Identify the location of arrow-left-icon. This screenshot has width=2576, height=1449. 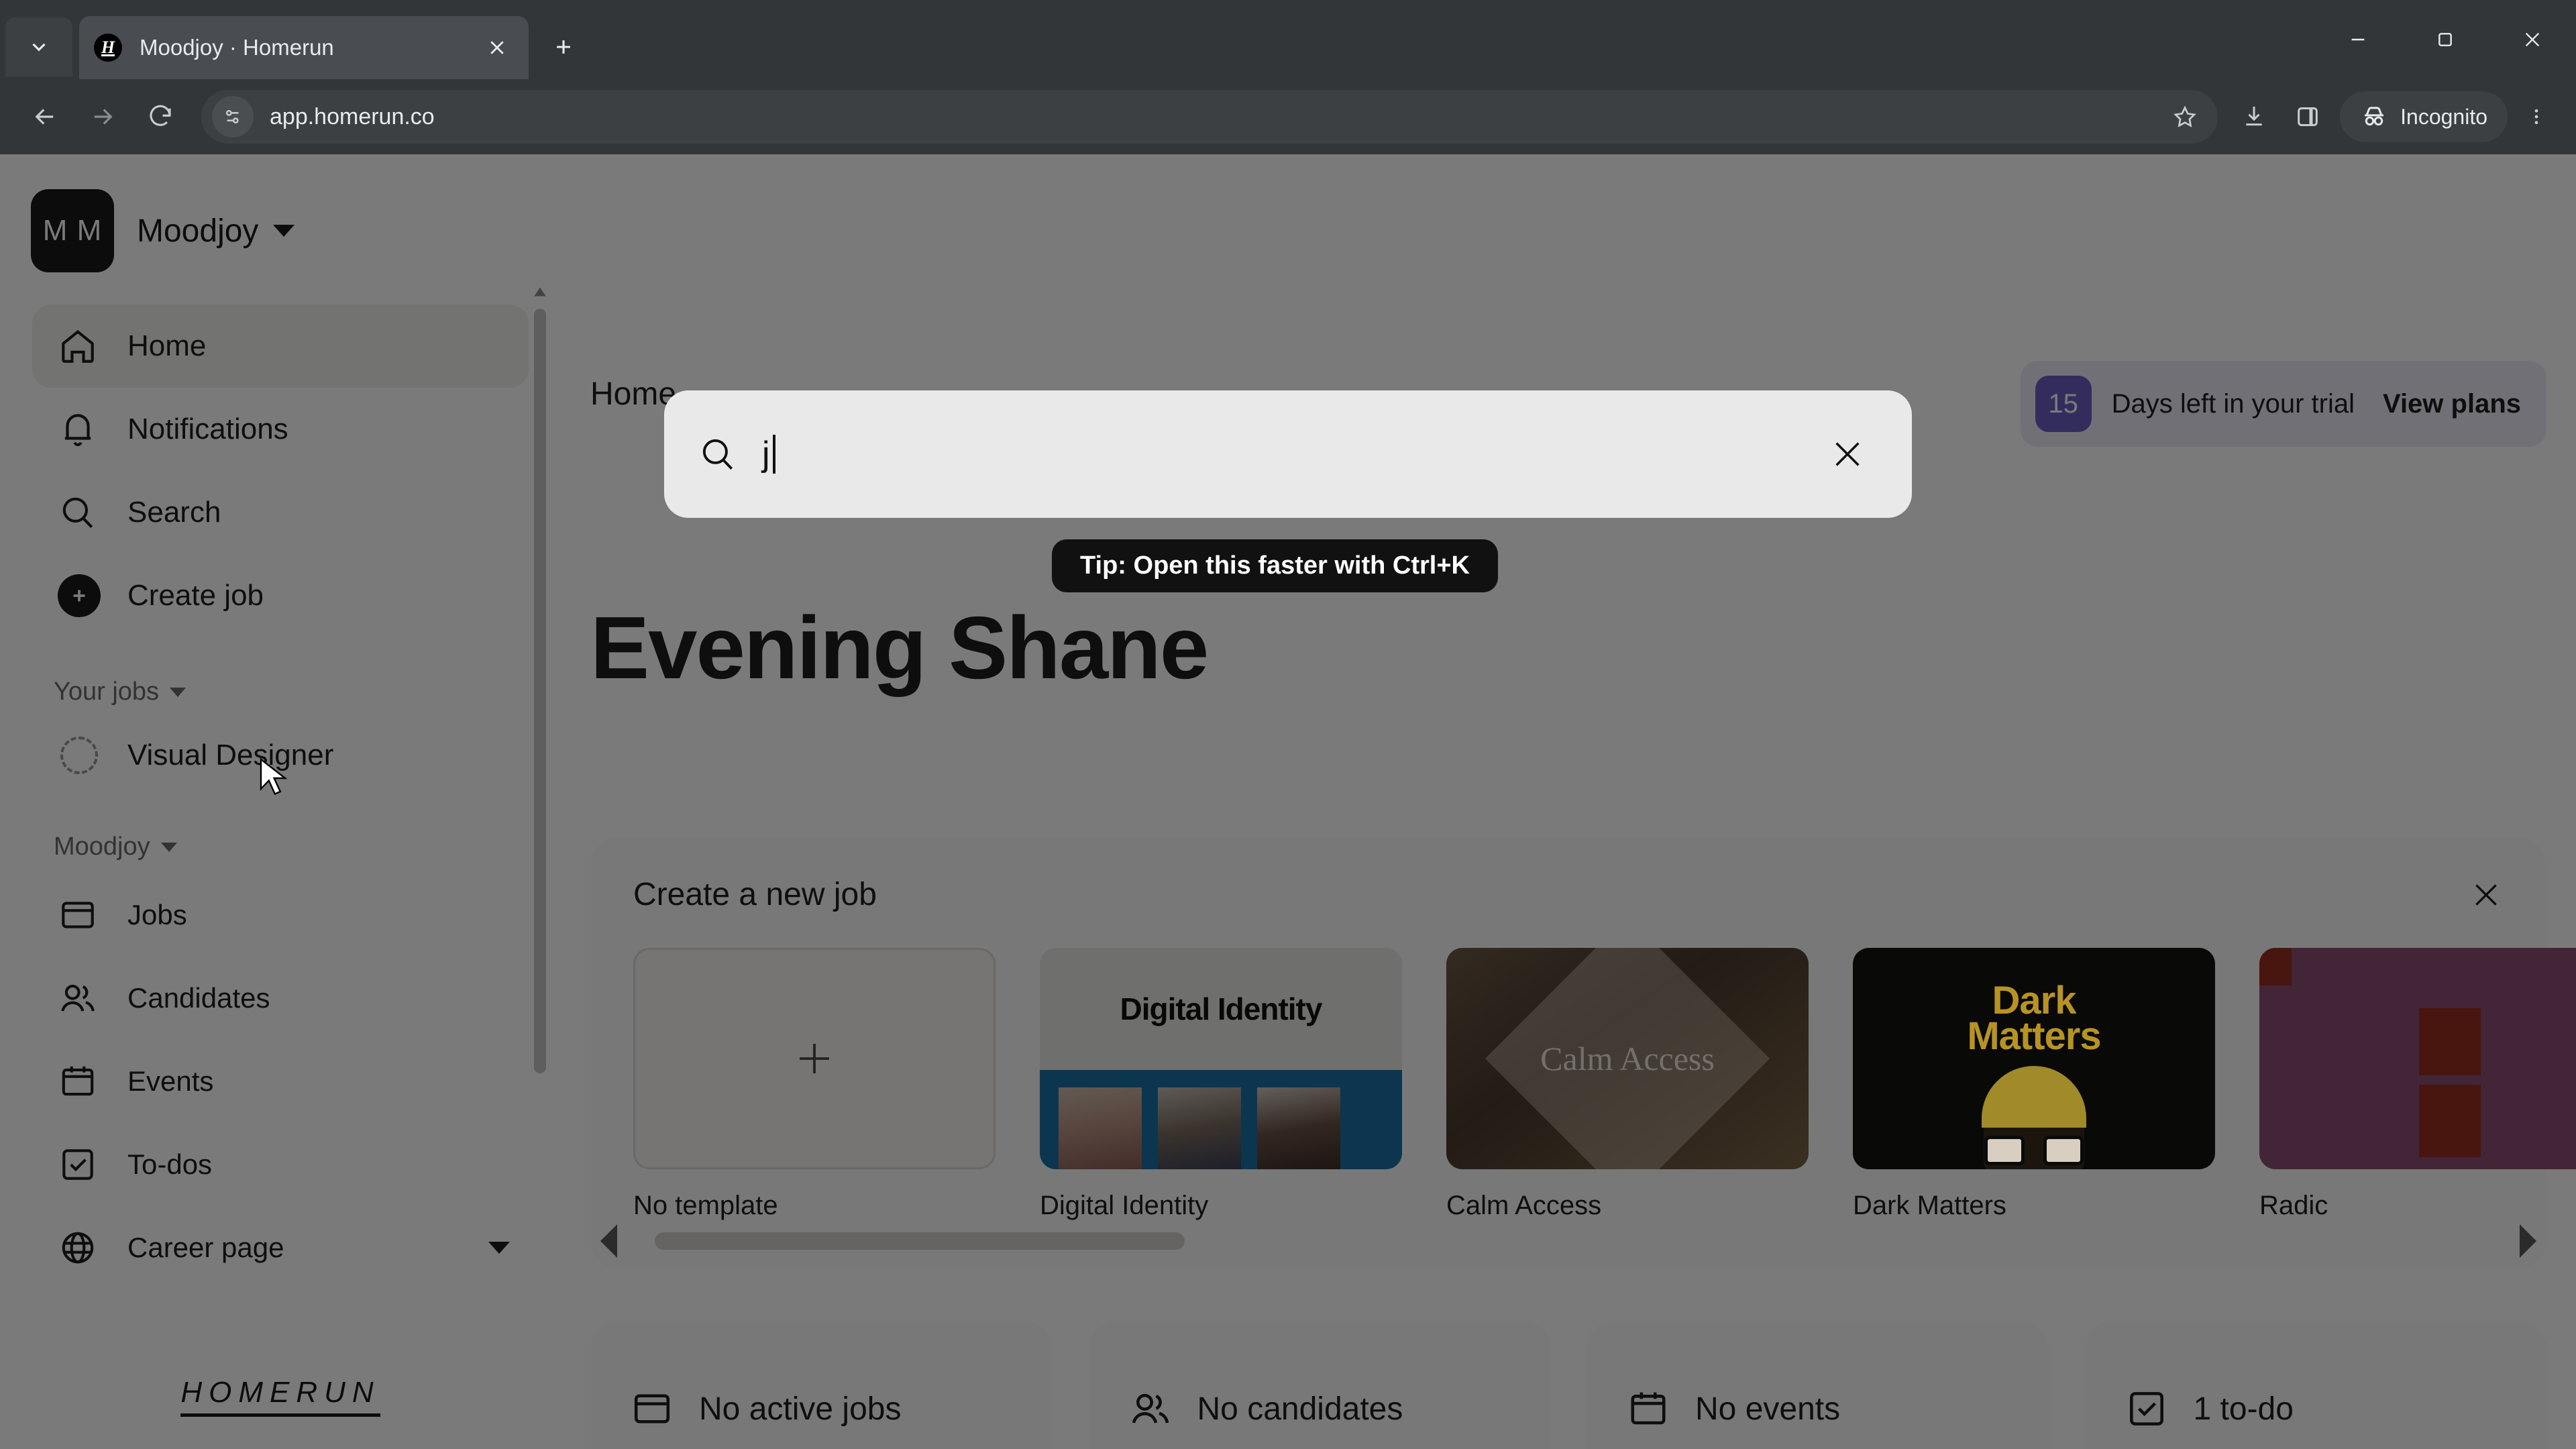
(44, 117).